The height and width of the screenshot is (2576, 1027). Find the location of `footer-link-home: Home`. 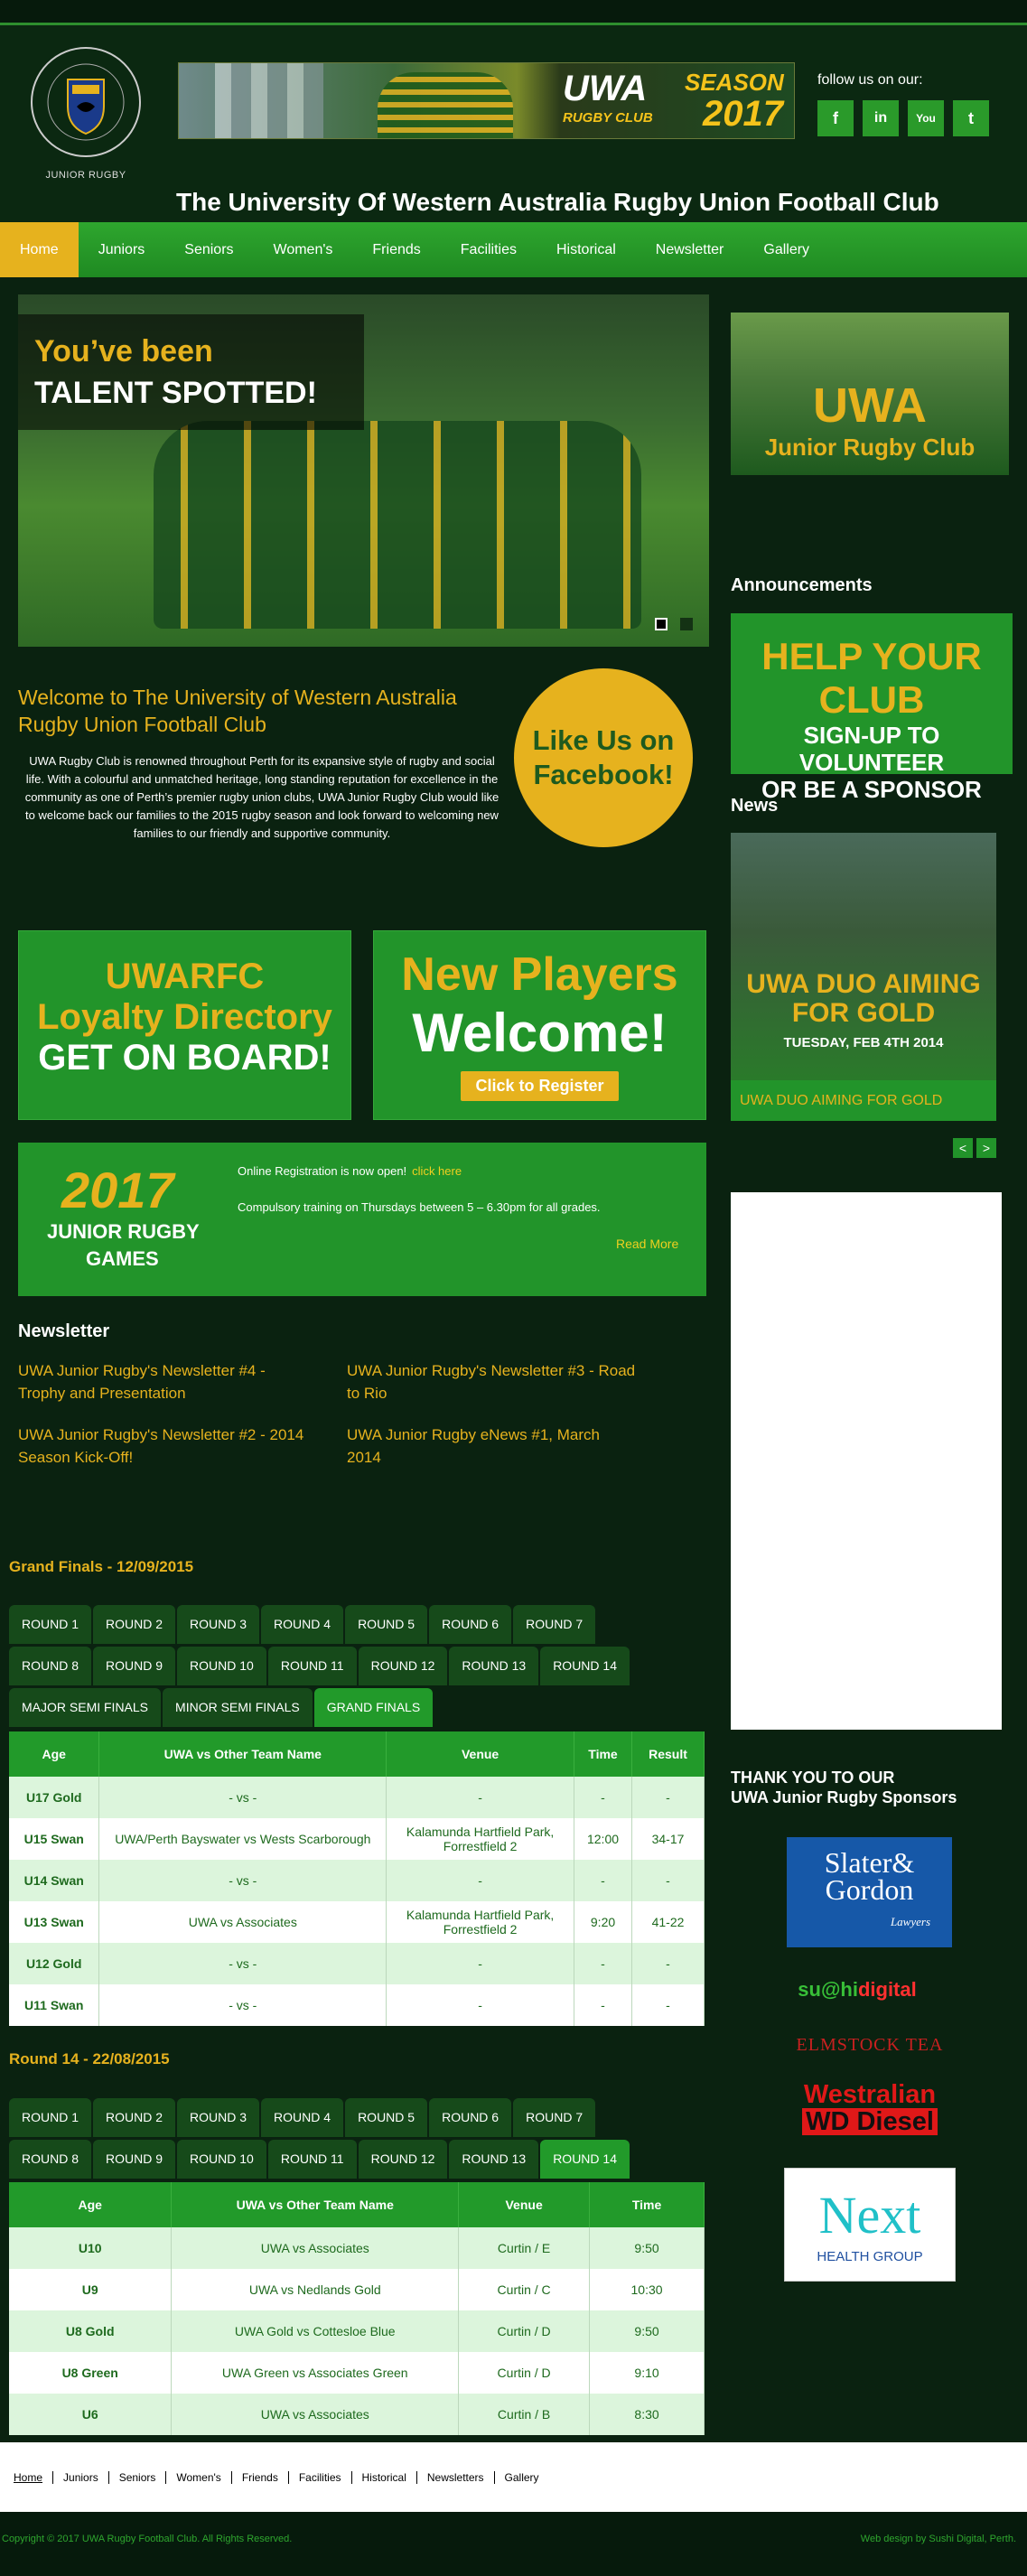

footer-link-home: Home is located at coordinates (29, 2477).